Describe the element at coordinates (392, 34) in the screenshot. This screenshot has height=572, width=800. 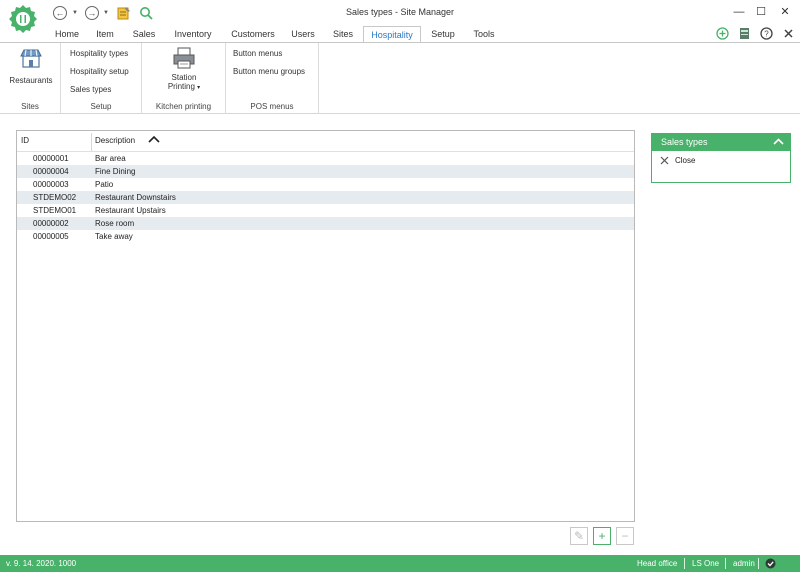
I see `tab-hospitality: Hospitality` at that location.